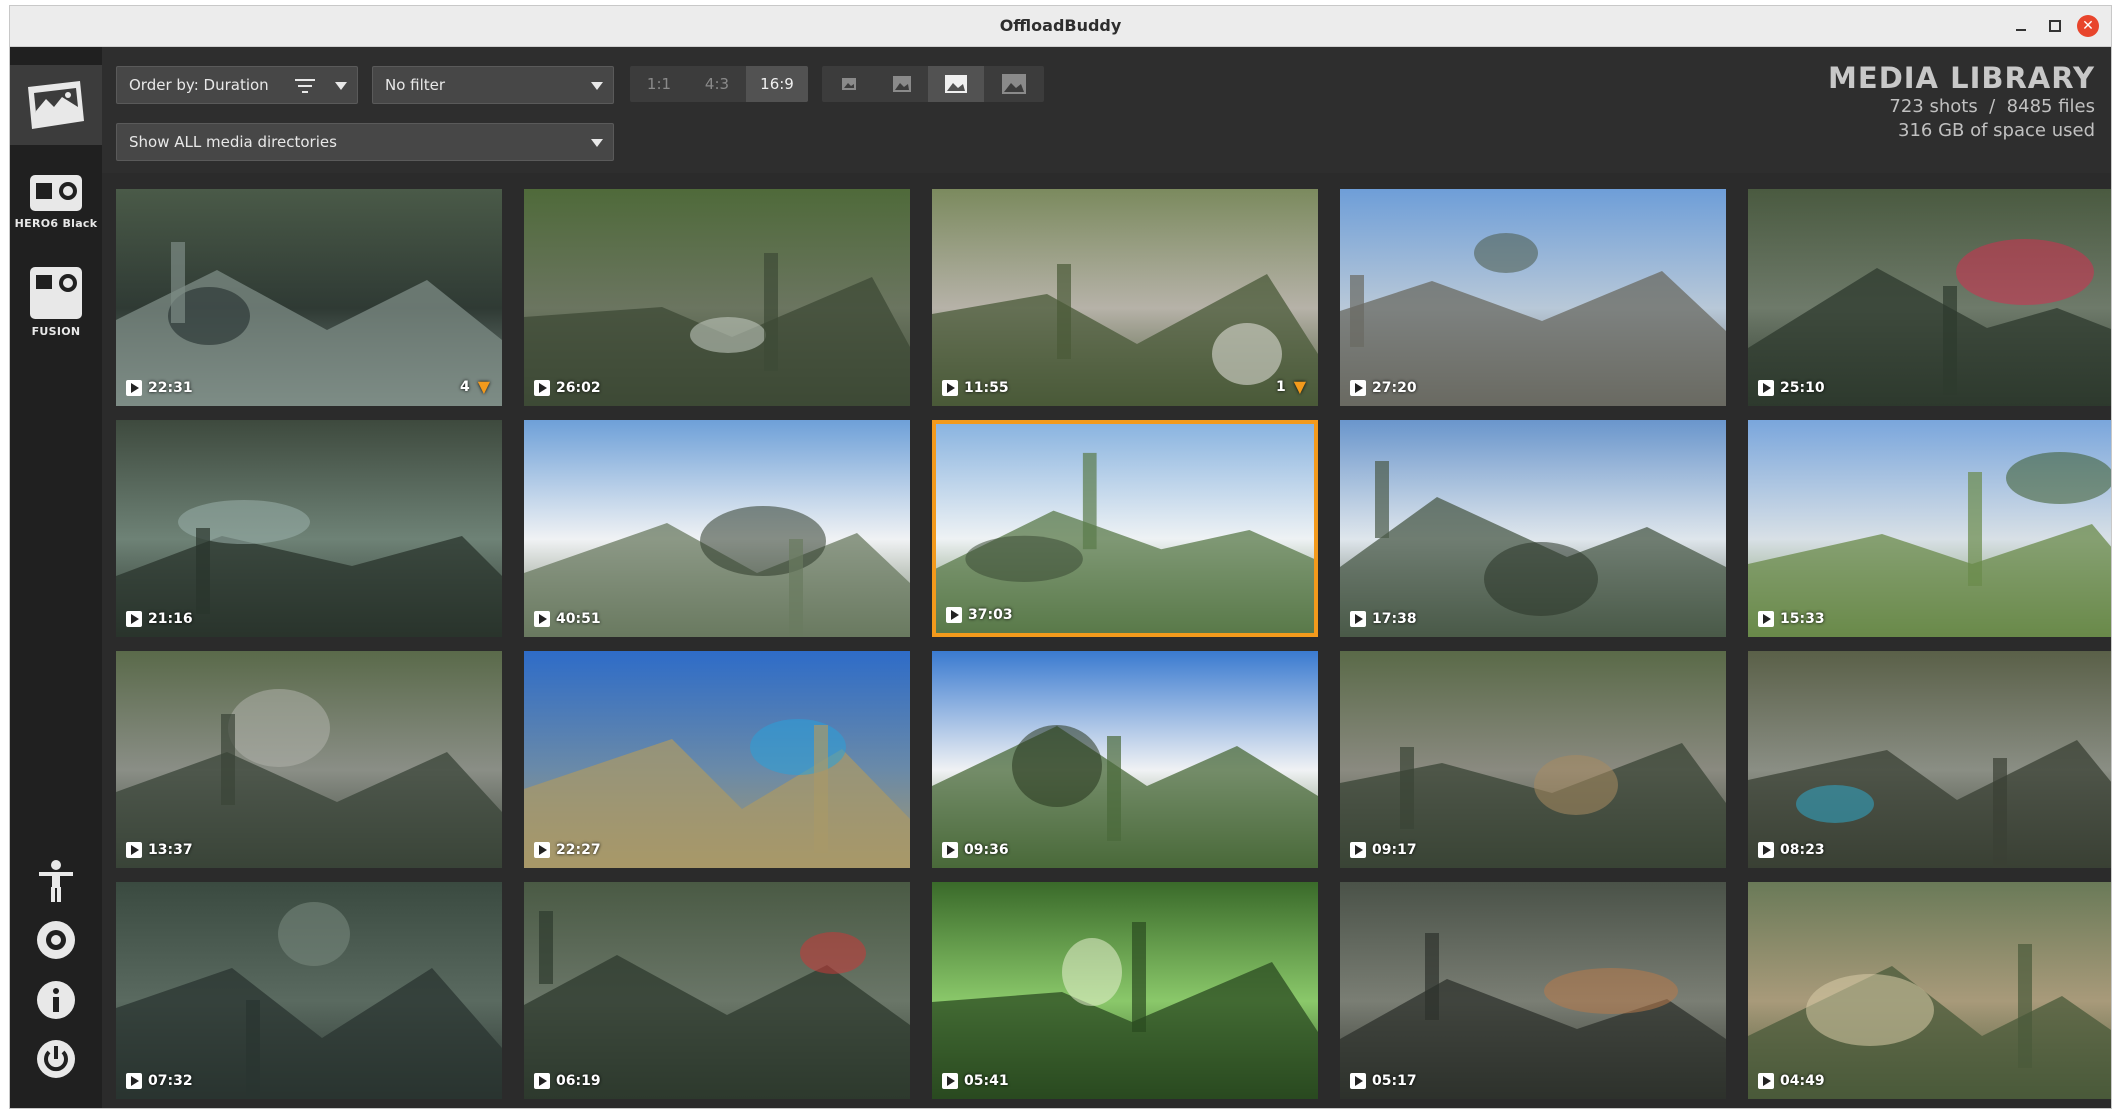  What do you see at coordinates (237, 85) in the screenshot?
I see `order-by-dropdown: Order by: Duration` at bounding box center [237, 85].